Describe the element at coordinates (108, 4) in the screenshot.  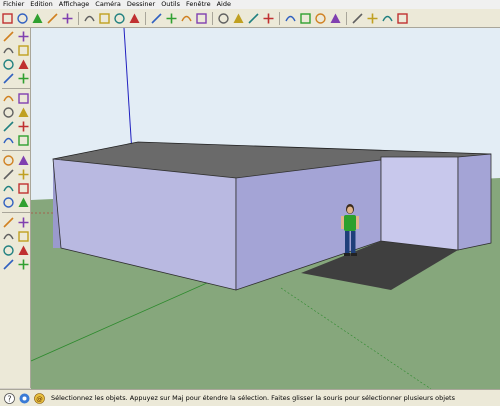
I see `menu-item: Caméra` at that location.